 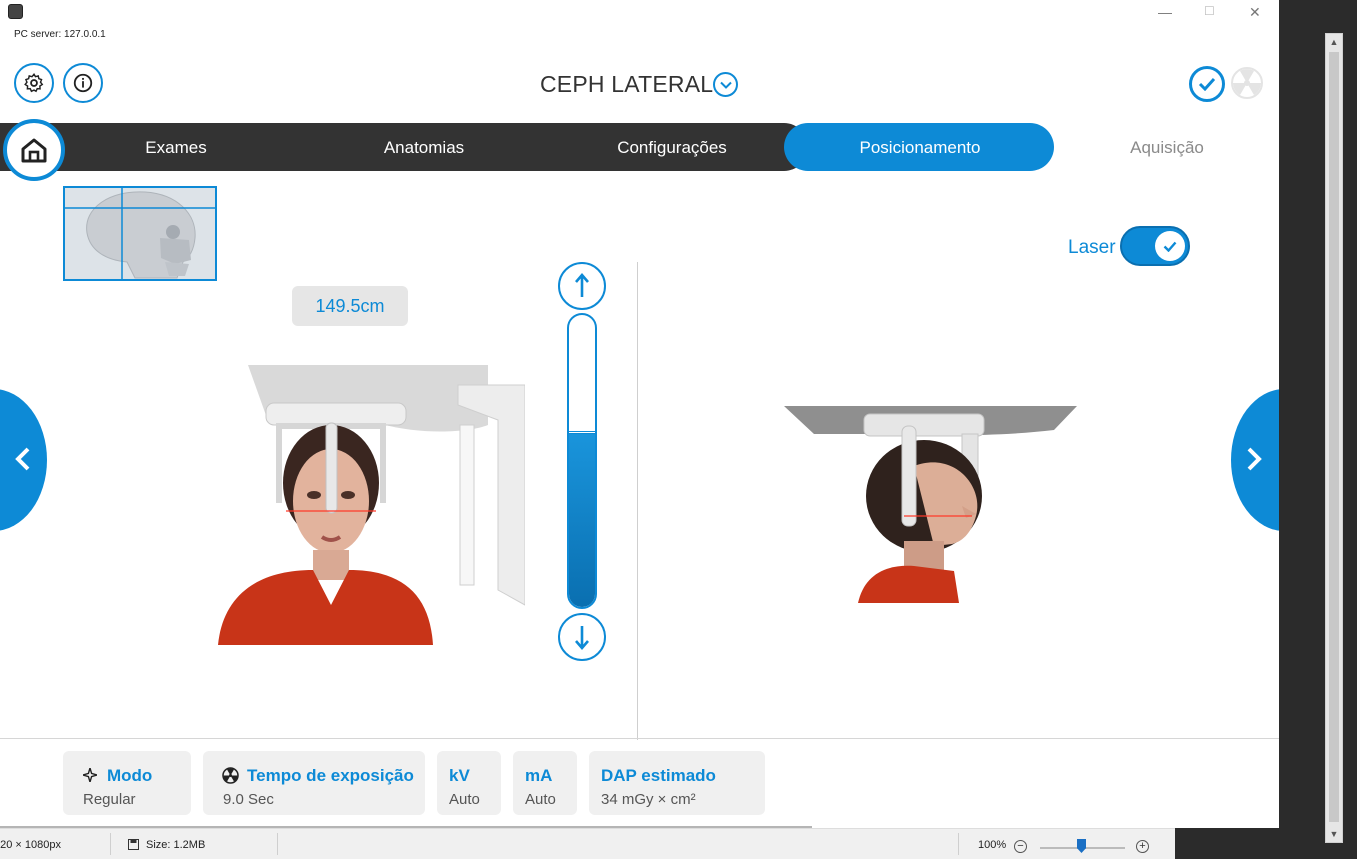 What do you see at coordinates (22, 459) in the screenshot?
I see `chevron-left-icon` at bounding box center [22, 459].